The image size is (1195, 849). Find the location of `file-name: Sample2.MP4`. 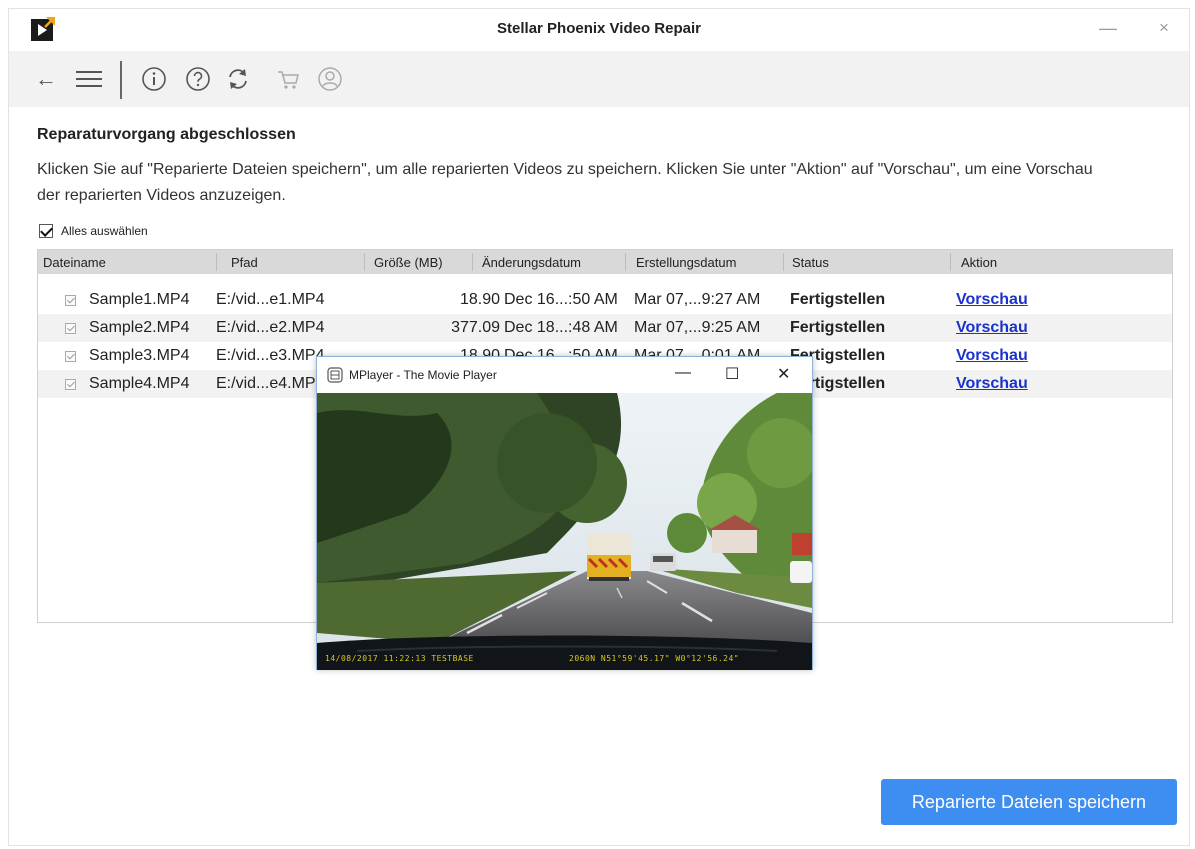

file-name: Sample2.MP4 is located at coordinates (139, 327).